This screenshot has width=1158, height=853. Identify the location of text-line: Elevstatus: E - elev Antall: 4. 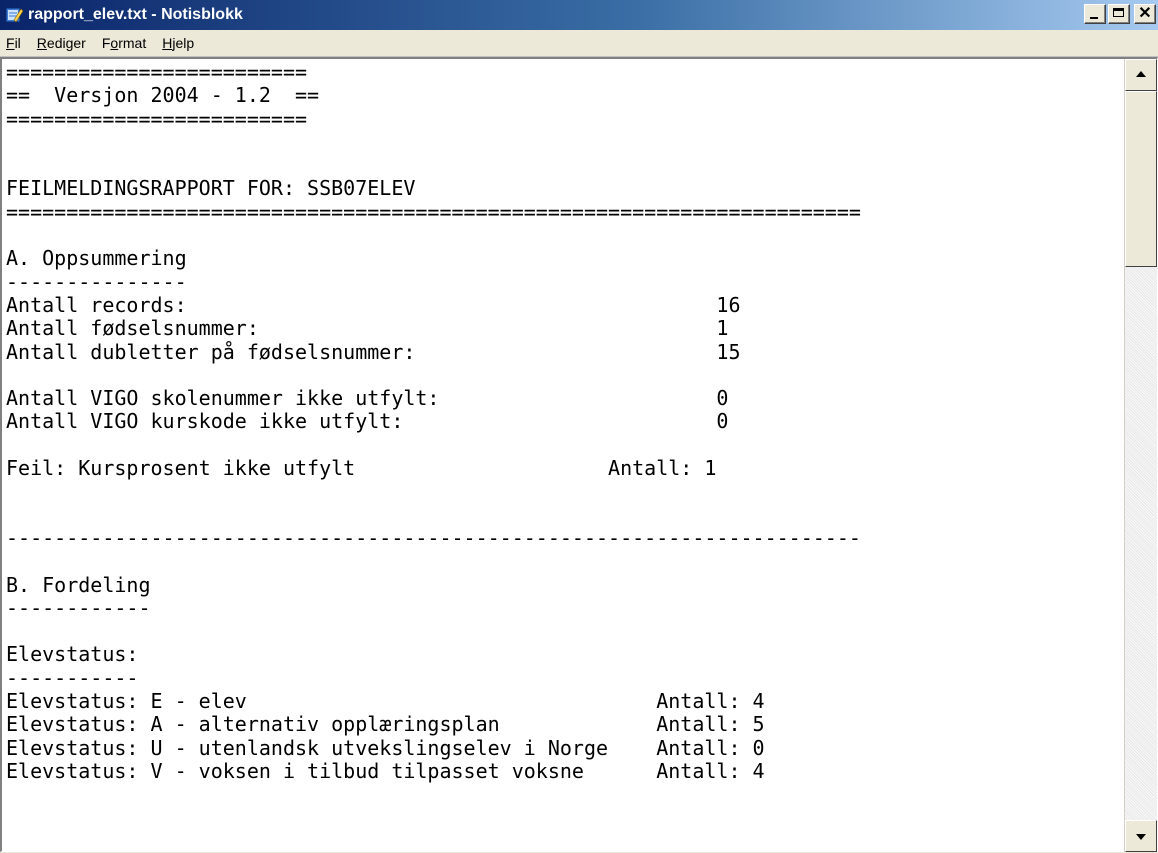
(385, 701).